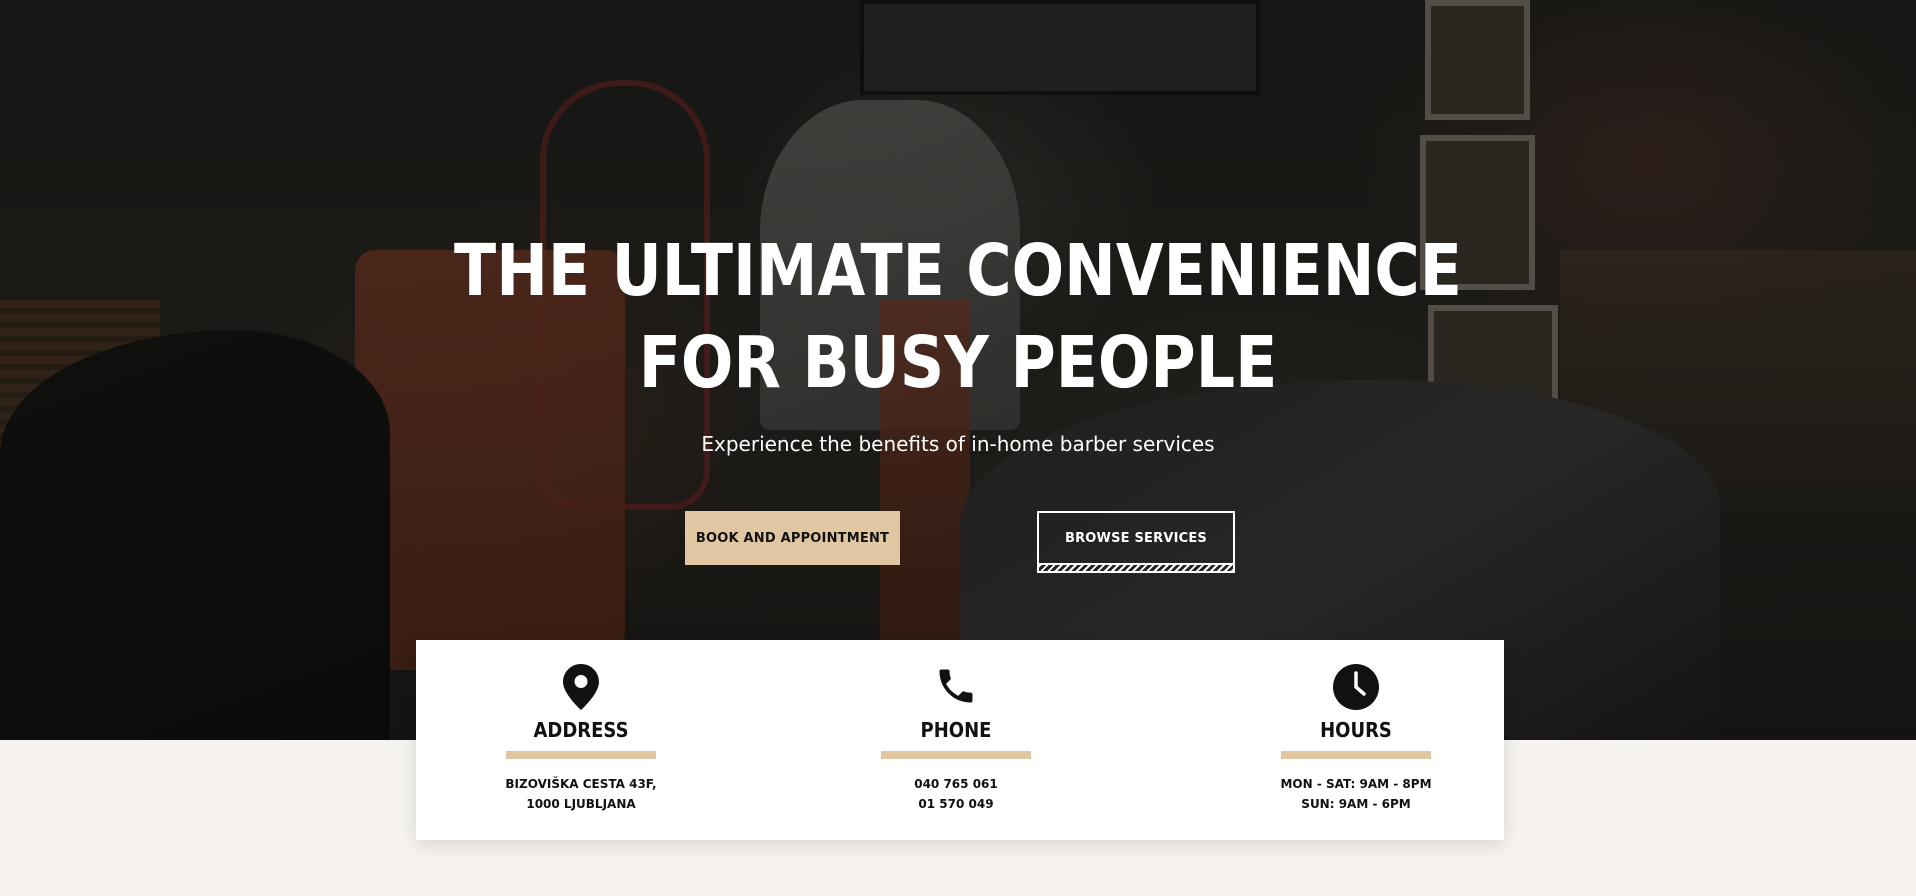 Image resolution: width=1916 pixels, height=896 pixels. I want to click on phone-block: PHONE 040 765 061 01 570 049, so click(956, 740).